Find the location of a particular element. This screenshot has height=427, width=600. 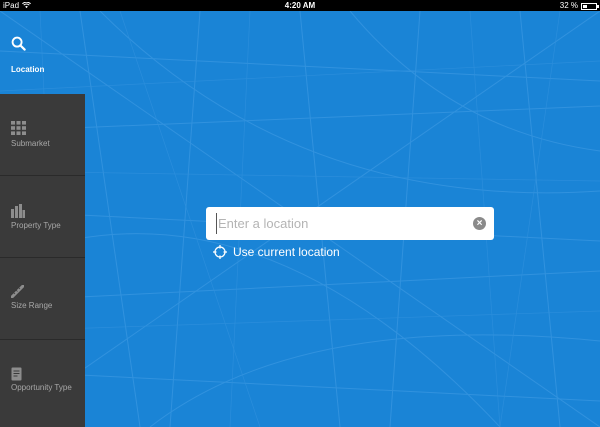

nav-item-property-type: Property Type is located at coordinates (42, 217).